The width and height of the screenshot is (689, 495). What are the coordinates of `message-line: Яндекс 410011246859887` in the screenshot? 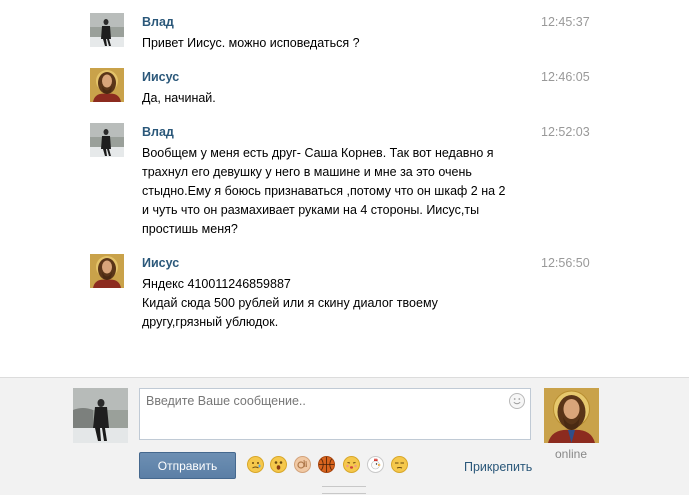 It's located at (216, 284).